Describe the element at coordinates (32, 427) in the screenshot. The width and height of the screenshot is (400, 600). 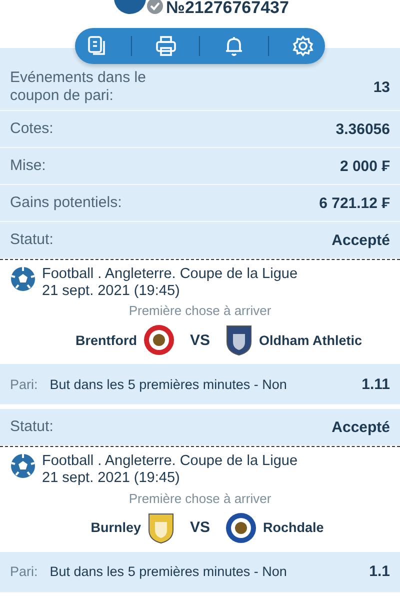
I see `status-label: Statut:` at that location.